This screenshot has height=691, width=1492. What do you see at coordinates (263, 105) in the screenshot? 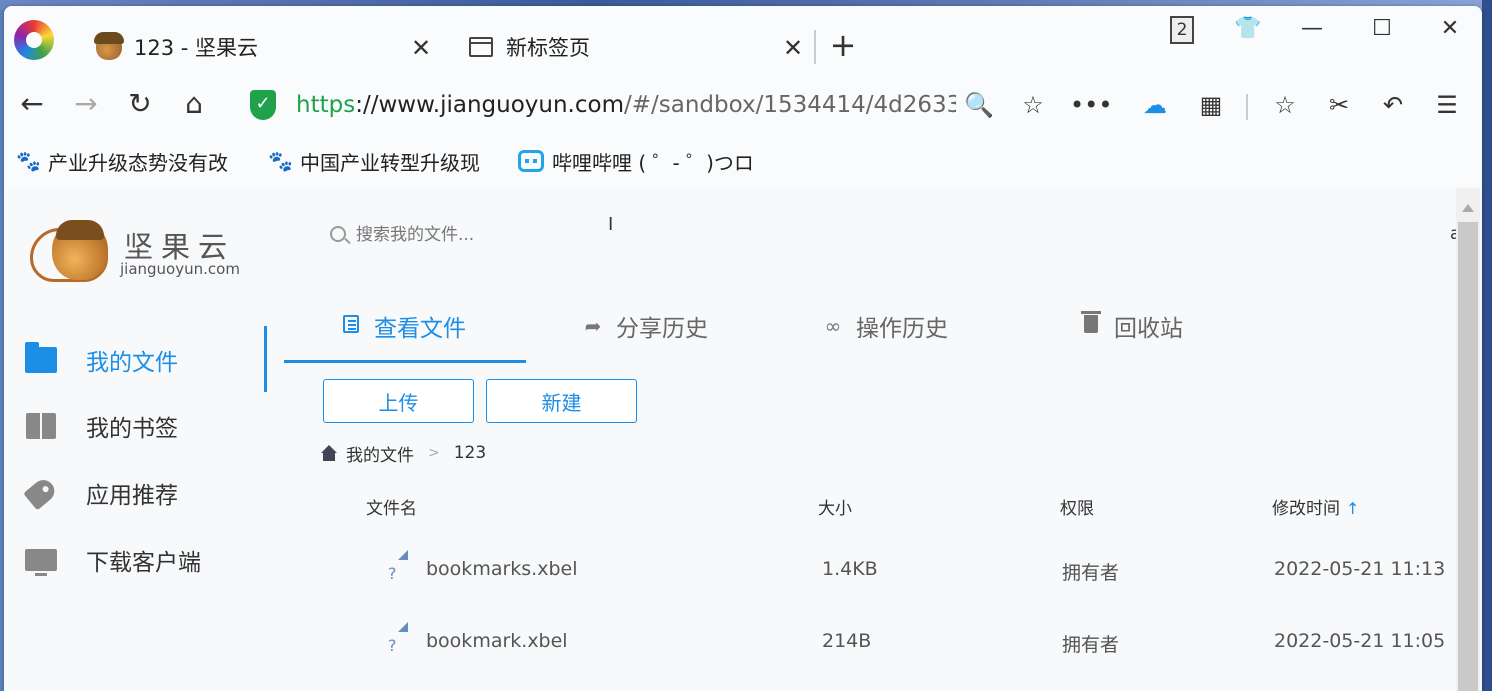
I see `secure-shield-icon: ✓` at bounding box center [263, 105].